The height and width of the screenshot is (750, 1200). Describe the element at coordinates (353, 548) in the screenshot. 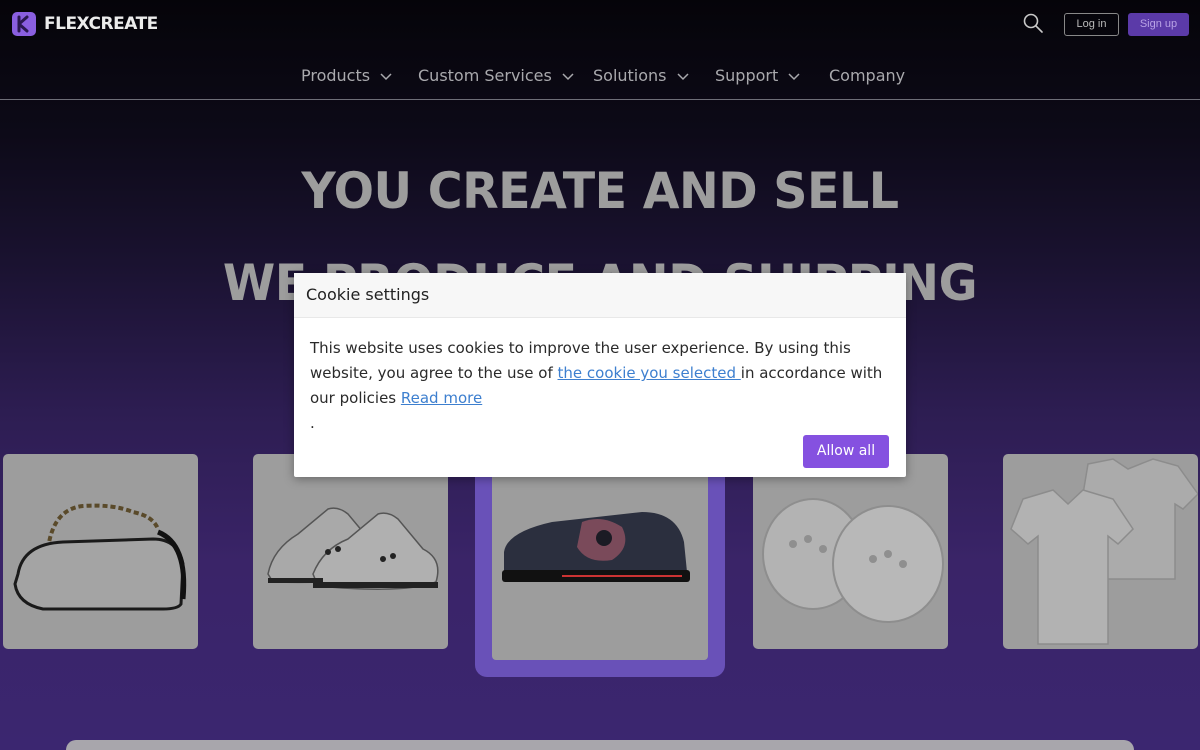

I see `sneakers-image` at that location.